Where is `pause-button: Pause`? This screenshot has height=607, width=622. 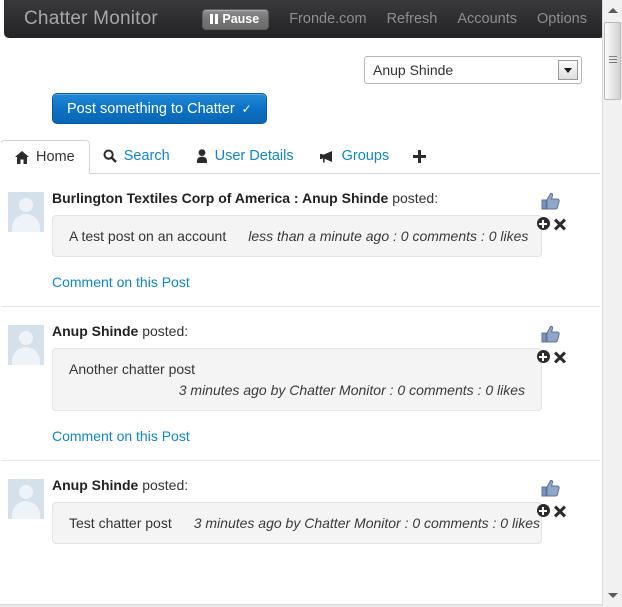 pause-button: Pause is located at coordinates (236, 19).